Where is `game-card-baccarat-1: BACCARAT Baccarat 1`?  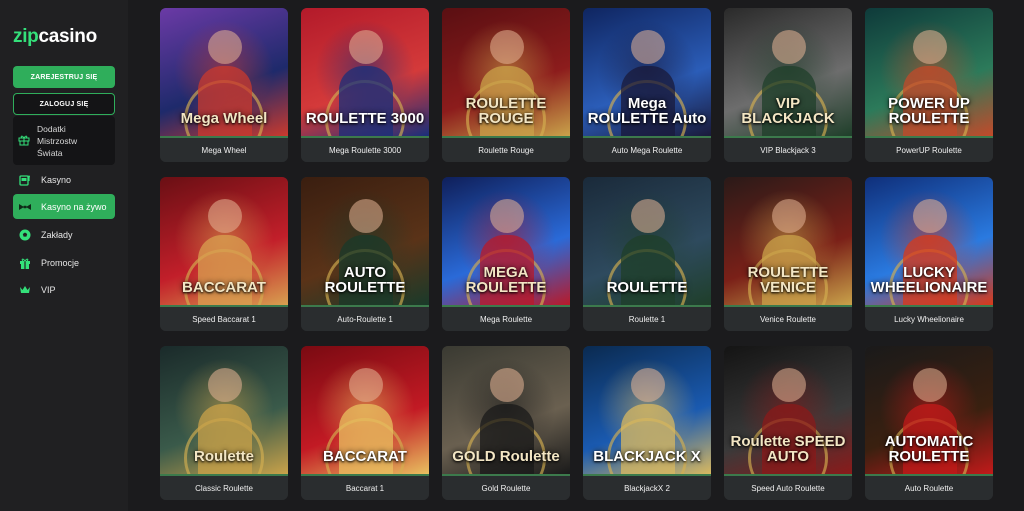 game-card-baccarat-1: BACCARAT Baccarat 1 is located at coordinates (365, 423).